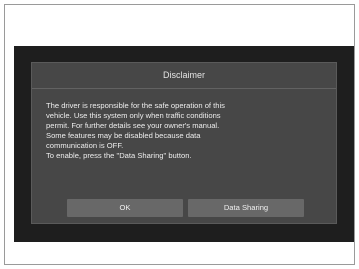 This screenshot has height=269, width=359. What do you see at coordinates (183, 75) in the screenshot?
I see `dialog-title: Disclaimer` at bounding box center [183, 75].